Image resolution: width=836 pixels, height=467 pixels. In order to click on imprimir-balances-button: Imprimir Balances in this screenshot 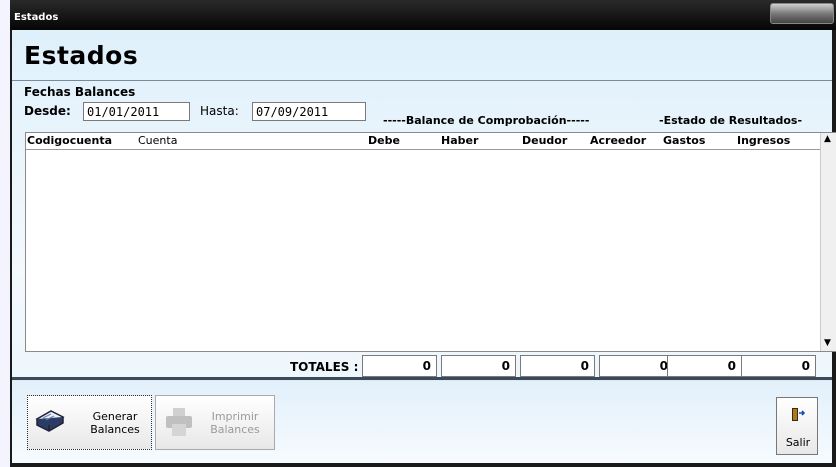, I will do `click(215, 422)`.